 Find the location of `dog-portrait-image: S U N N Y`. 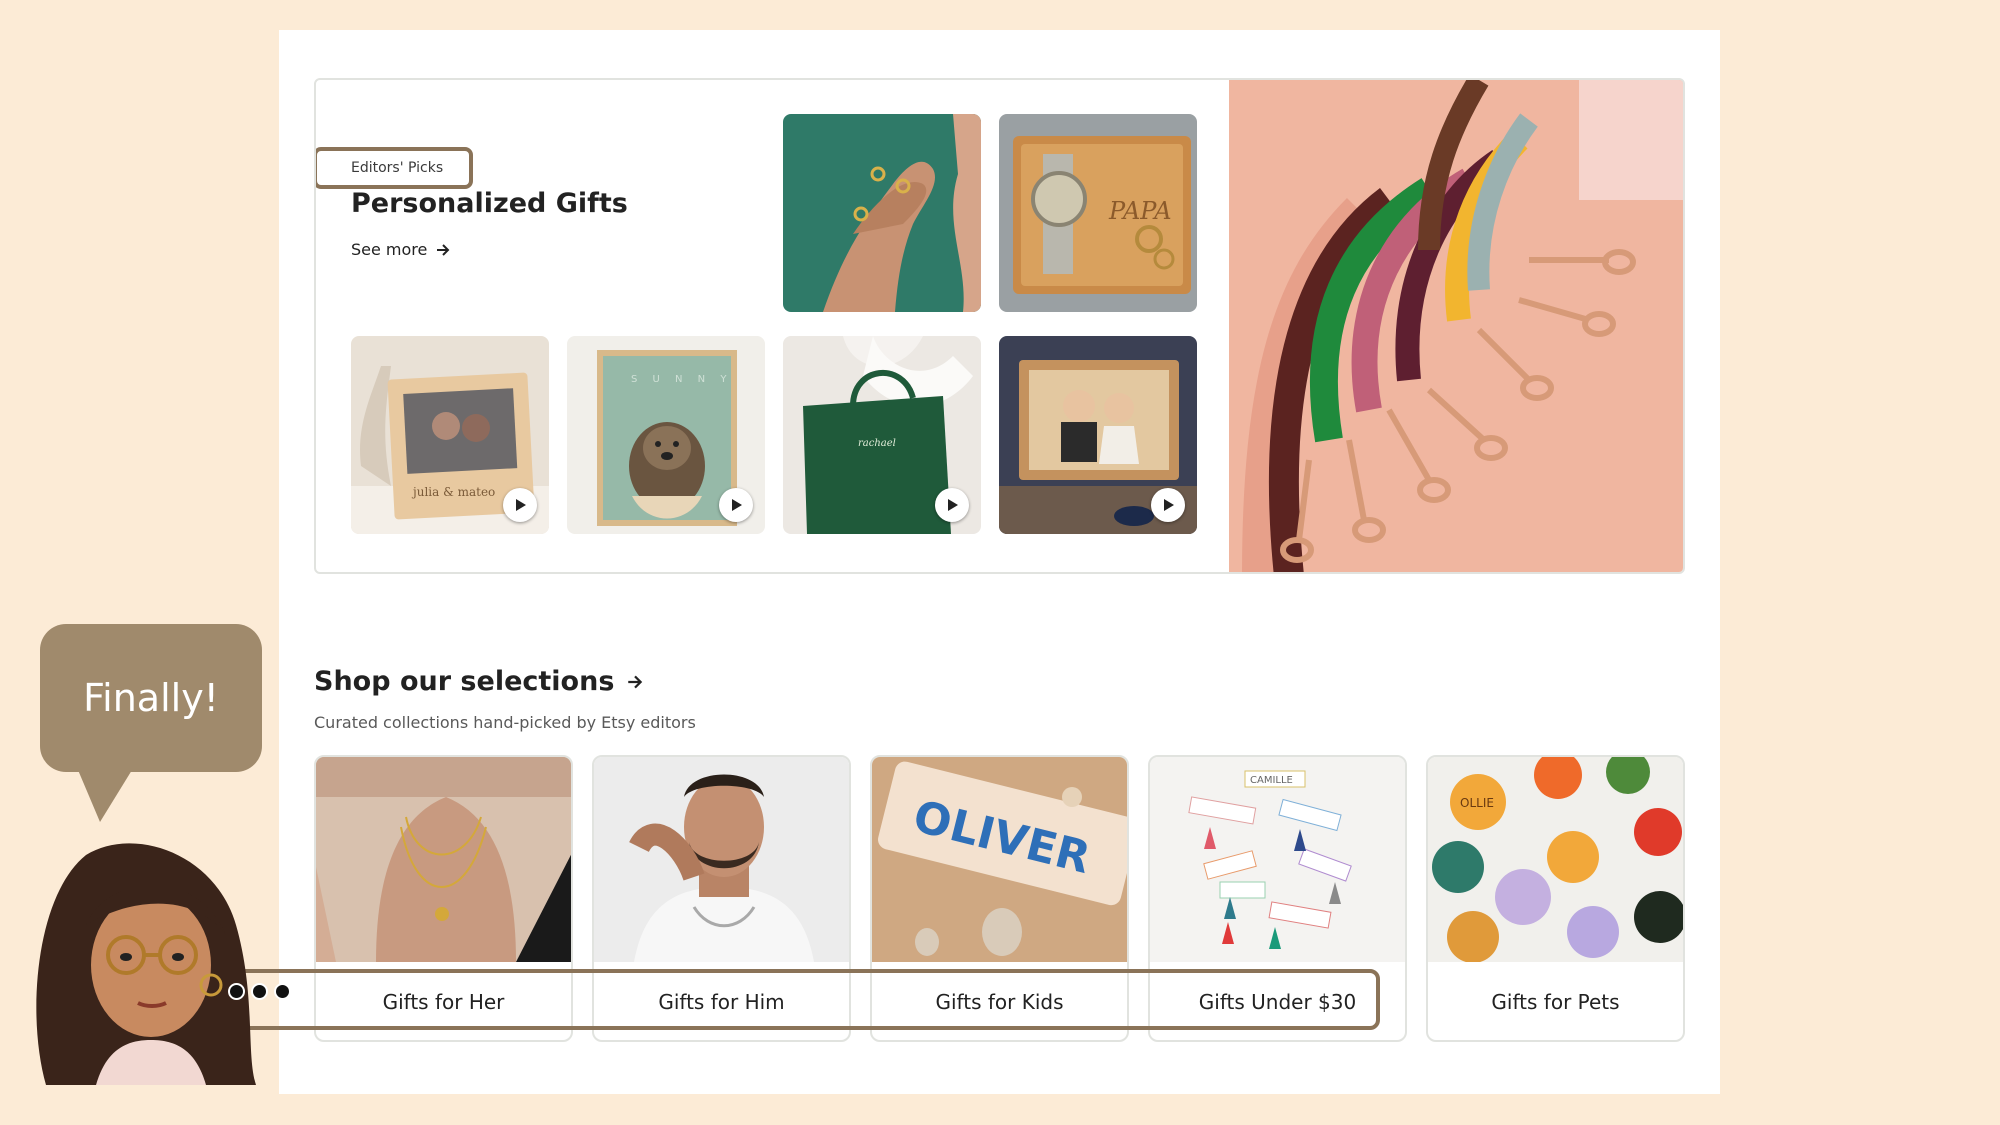

dog-portrait-image: S U N N Y is located at coordinates (666, 435).